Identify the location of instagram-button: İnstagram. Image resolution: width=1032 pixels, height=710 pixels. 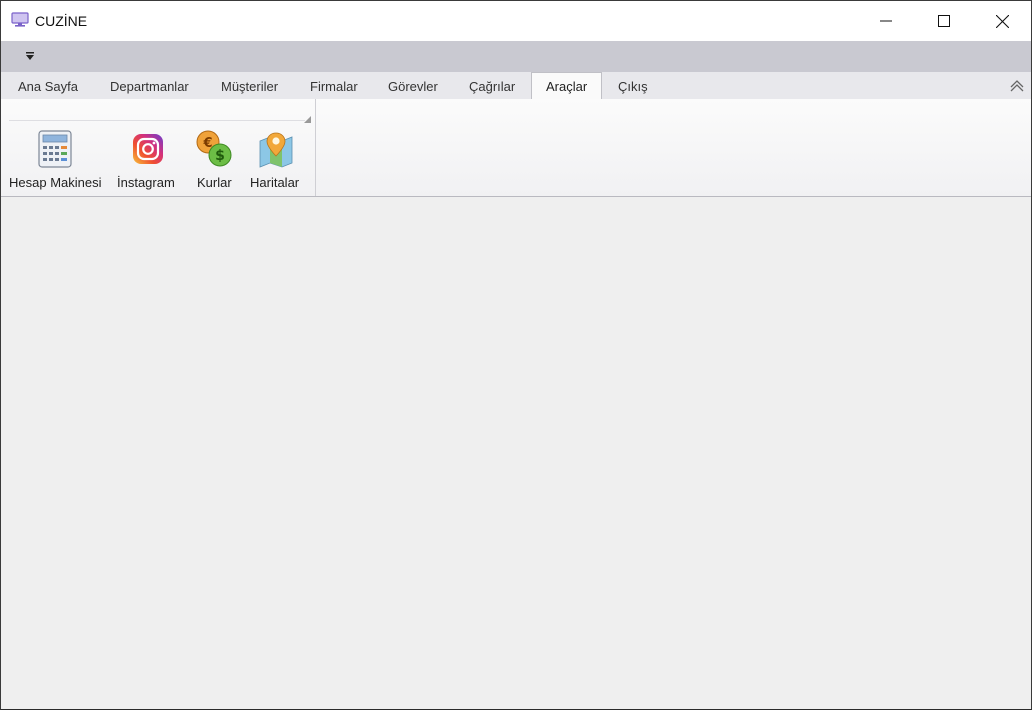
(148, 161).